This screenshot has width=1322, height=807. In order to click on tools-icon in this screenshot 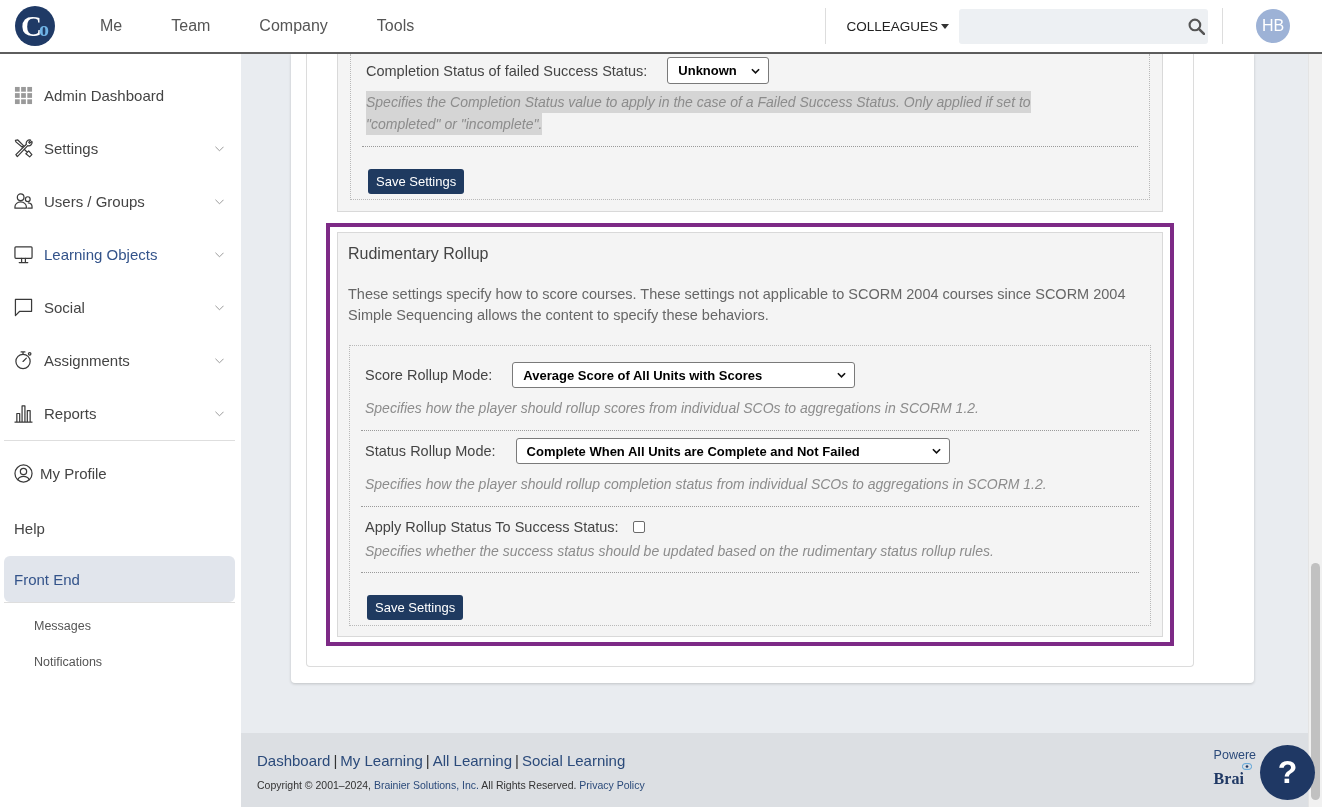, I will do `click(23, 148)`.